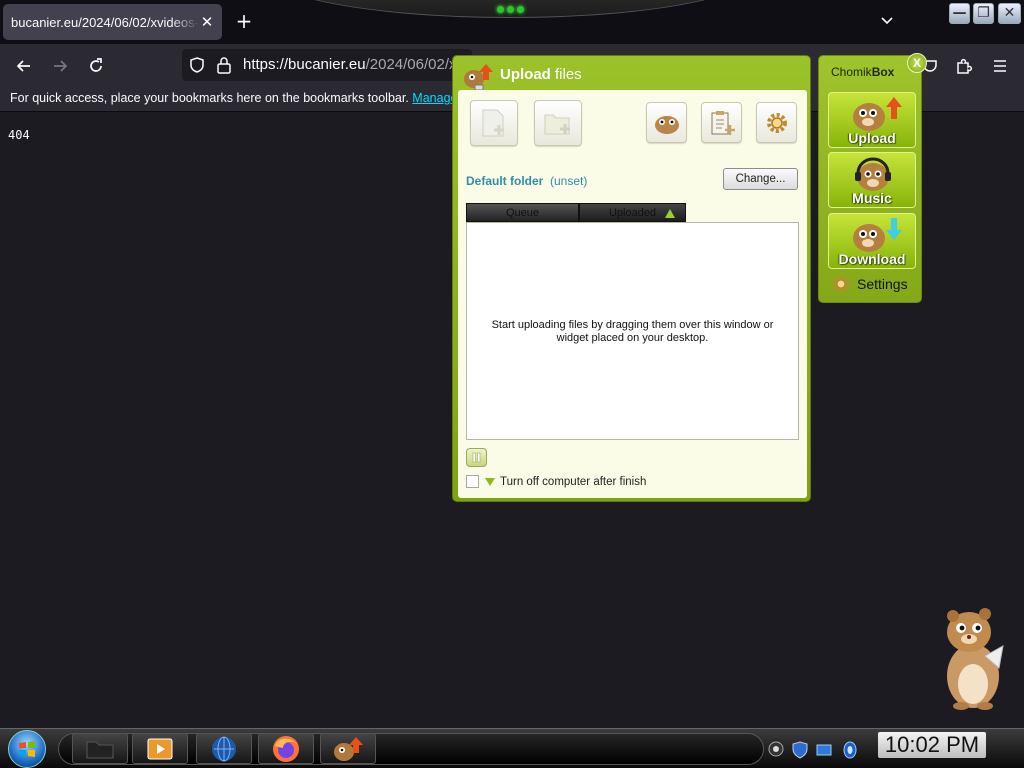 This screenshot has width=1024, height=768. I want to click on widget-title-plain: Chomik, so click(851, 72).